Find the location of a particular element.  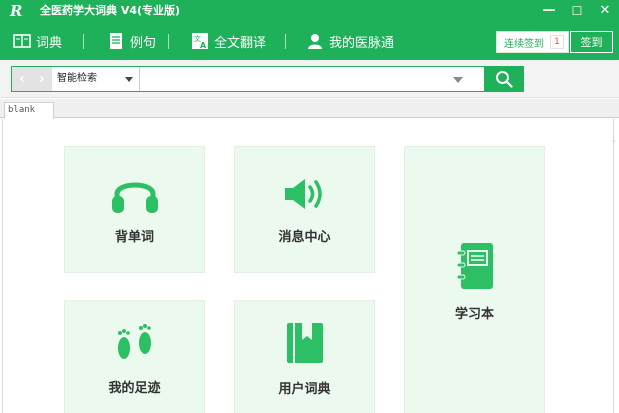

nav-full-translation: 文 A 全文翻译 is located at coordinates (228, 41).